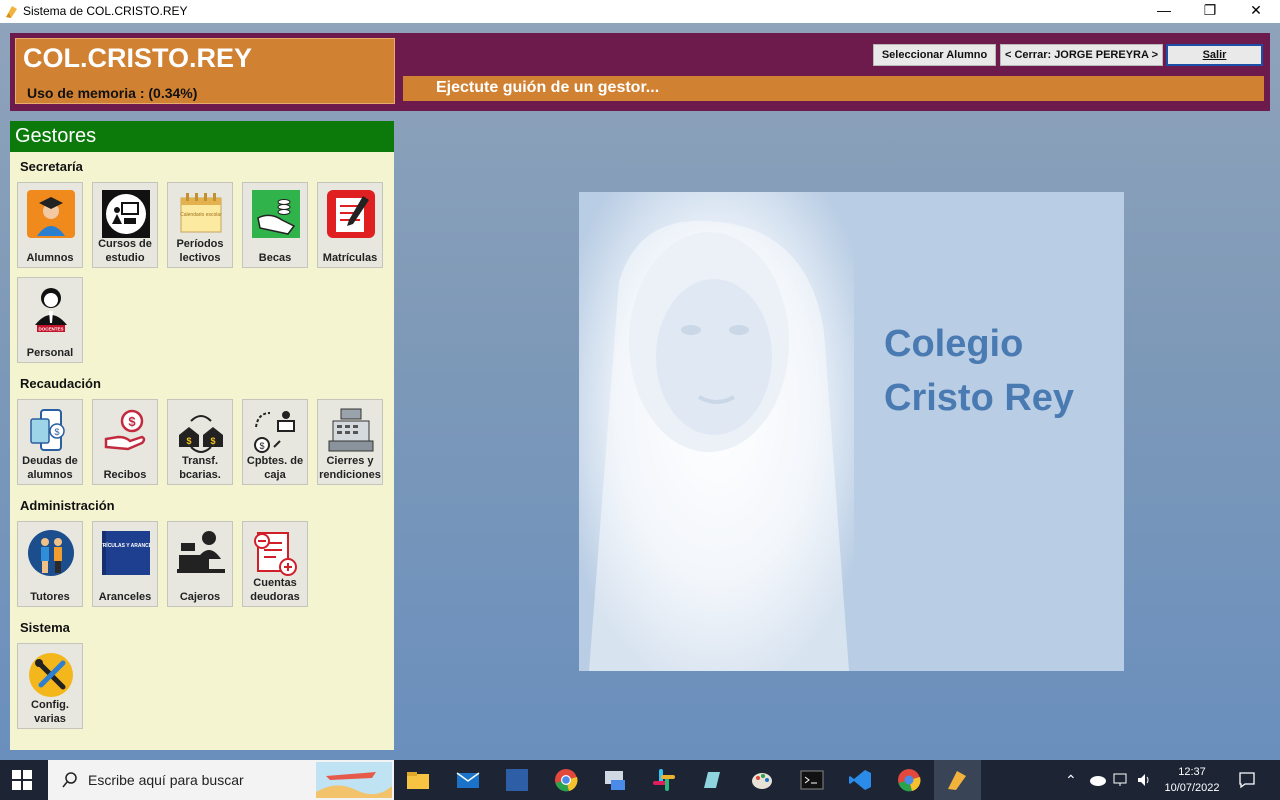 This screenshot has height=800, width=1280. I want to click on window-titlebar: Sistema de COL.CRISTO.REY — ❐ ✕, so click(640, 11).